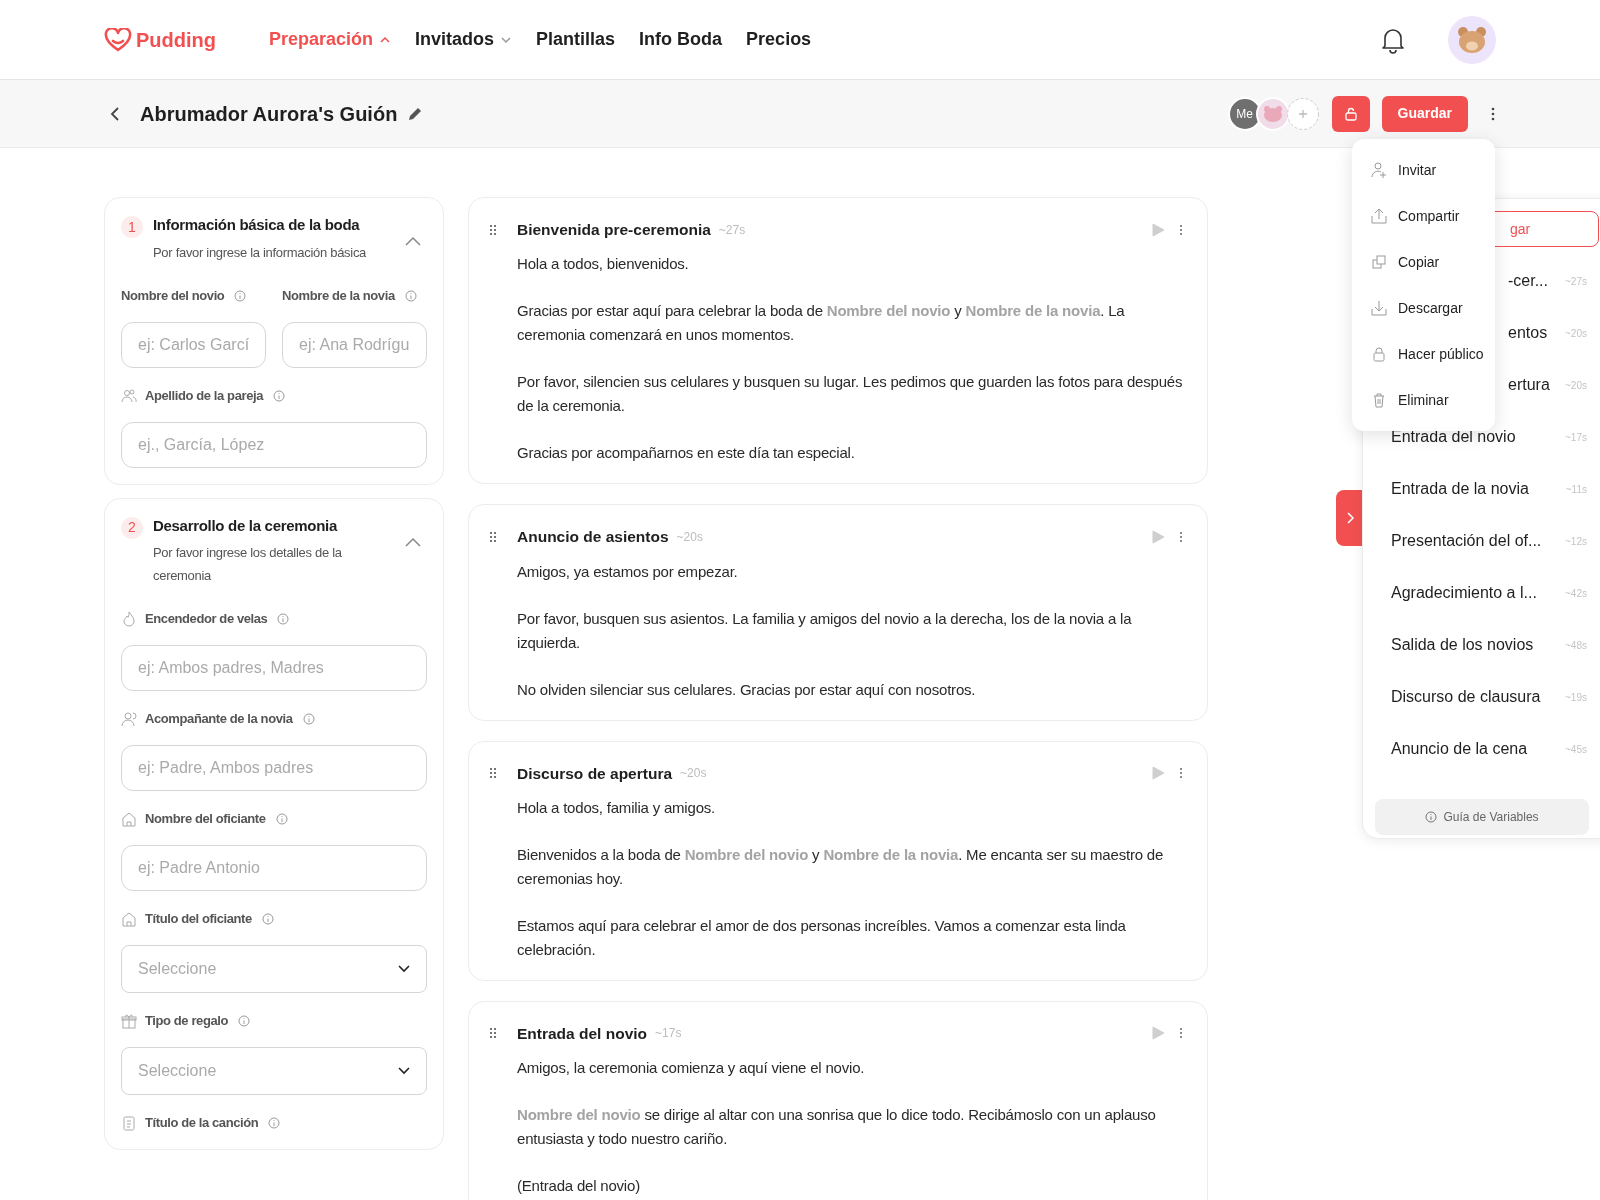  Describe the element at coordinates (579, 1186) in the screenshot. I see `script-paragraph: (Entrada del novio)` at that location.